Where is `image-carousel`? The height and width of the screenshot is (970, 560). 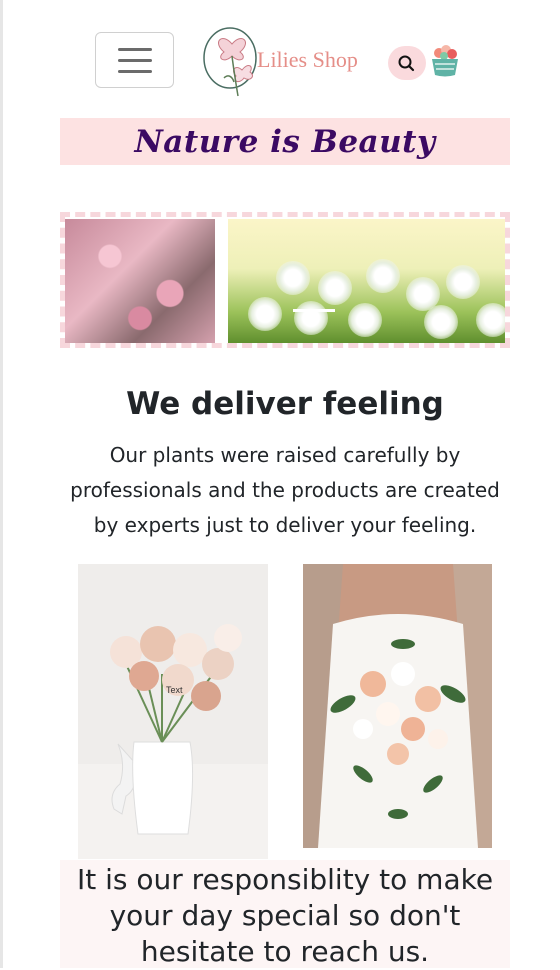
image-carousel is located at coordinates (285, 280).